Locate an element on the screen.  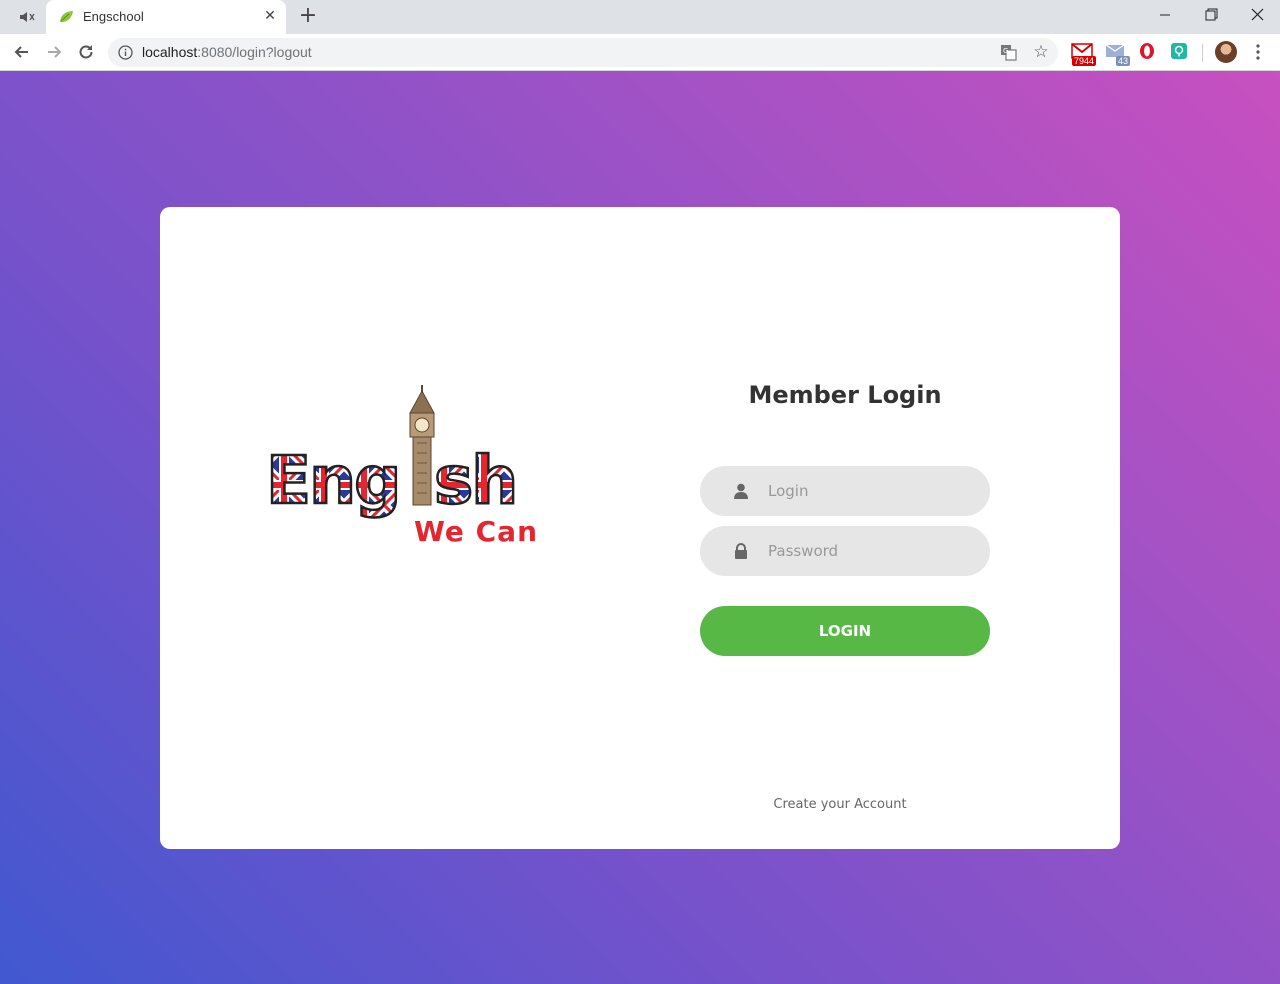
svg-text: sh is located at coordinates (475, 480).